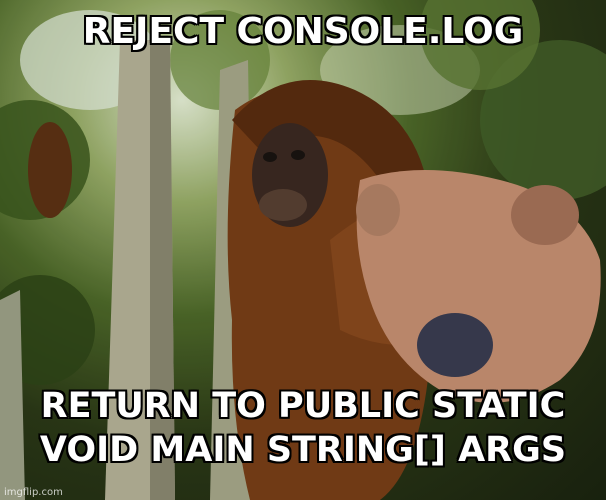 The height and width of the screenshot is (500, 606). I want to click on top-caption: REJECT CONSOLE.LOG, so click(303, 31).